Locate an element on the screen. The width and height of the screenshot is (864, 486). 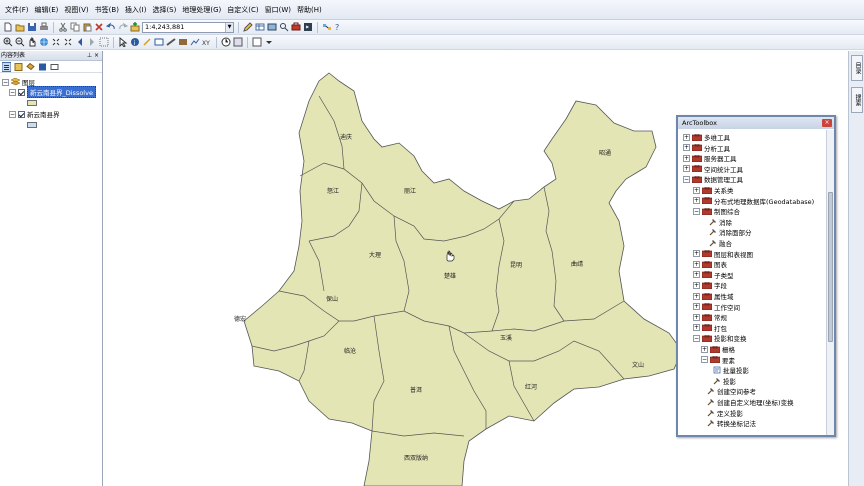
toolbox-tree-item: + 关系类 is located at coordinates (713, 190).